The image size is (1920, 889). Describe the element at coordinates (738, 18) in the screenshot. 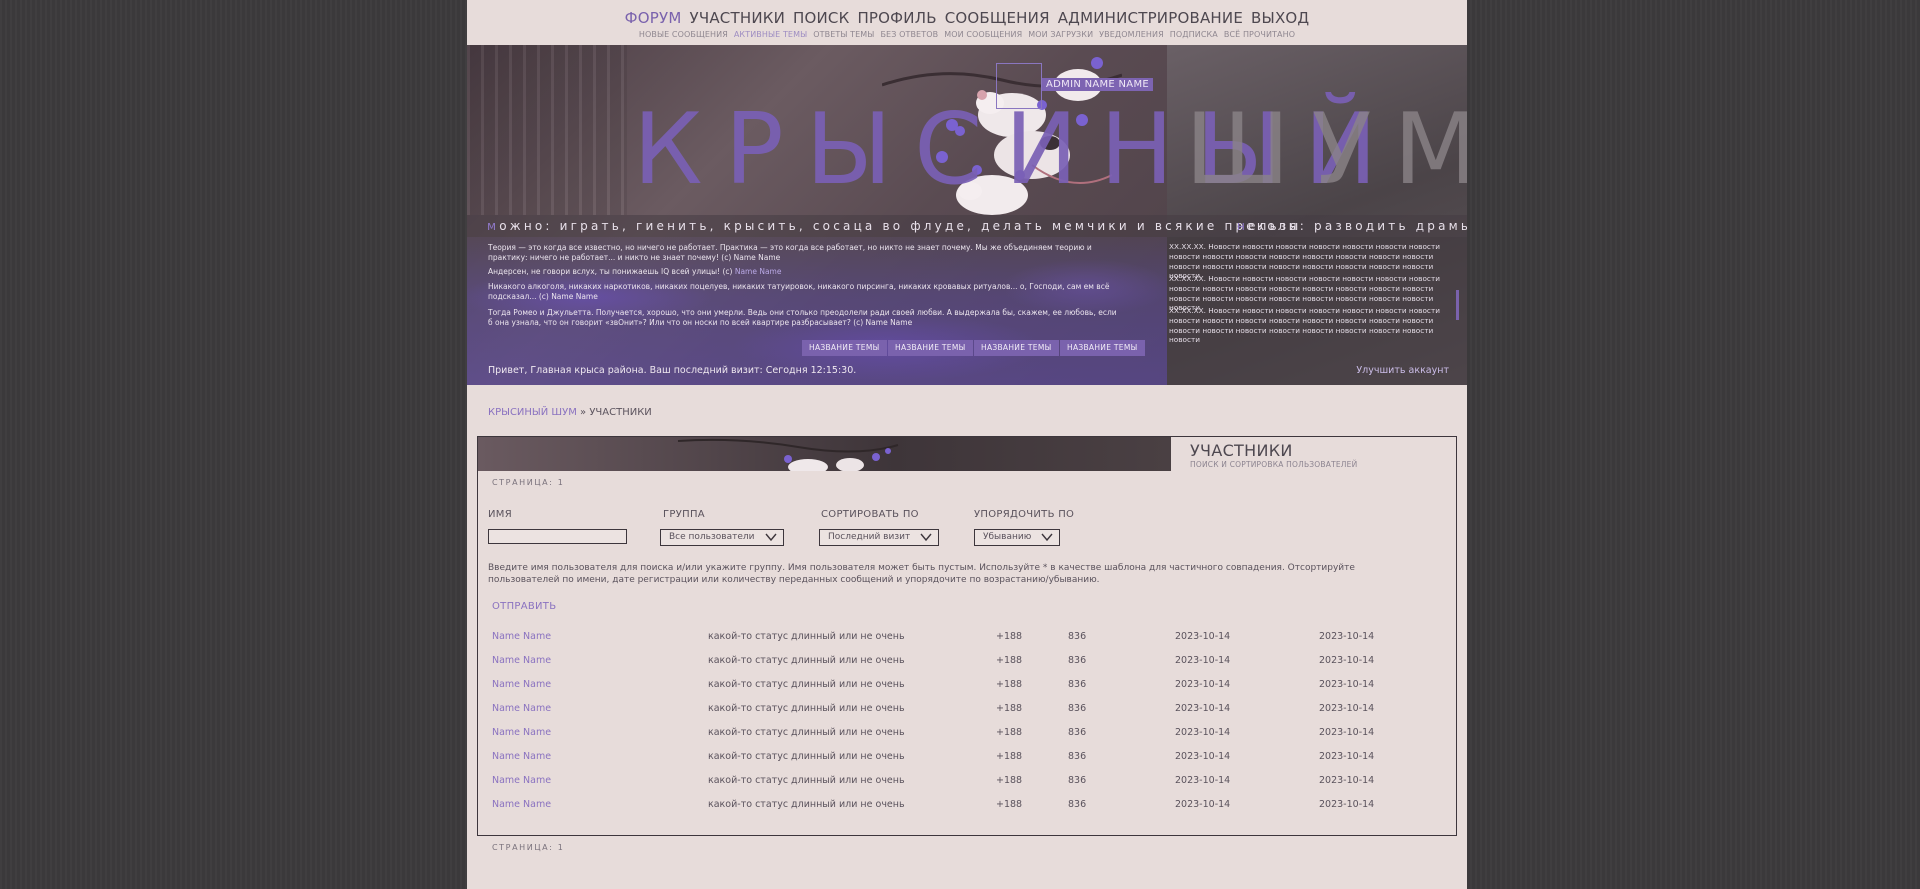

I see `nav-members: УЧАСТНИКИ` at that location.